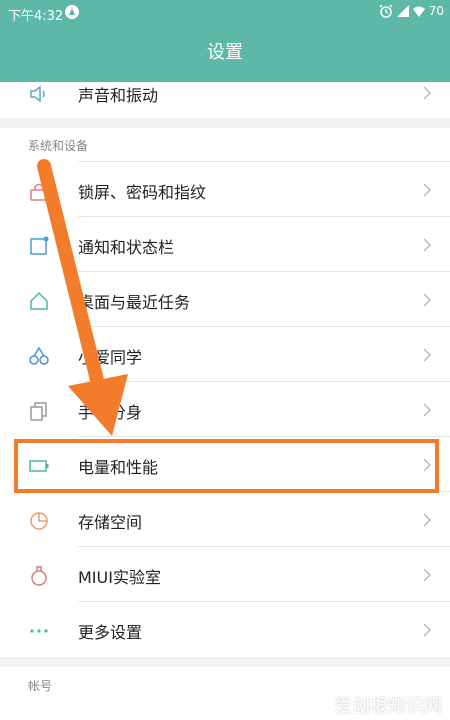 The image size is (450, 720). What do you see at coordinates (58, 146) in the screenshot?
I see `section-title: 系统和设备` at bounding box center [58, 146].